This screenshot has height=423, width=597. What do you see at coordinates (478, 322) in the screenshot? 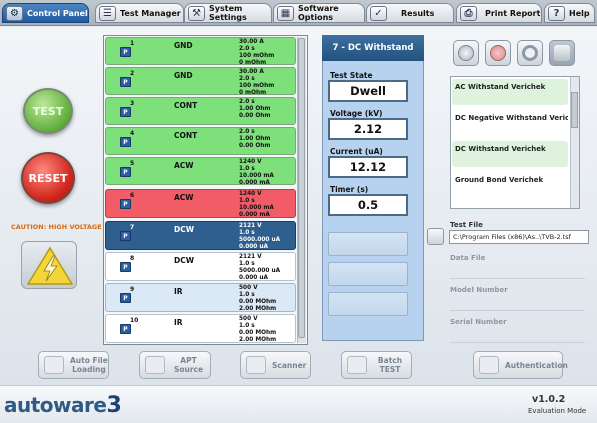
I see `serial-number-label: Serial Number` at bounding box center [478, 322].